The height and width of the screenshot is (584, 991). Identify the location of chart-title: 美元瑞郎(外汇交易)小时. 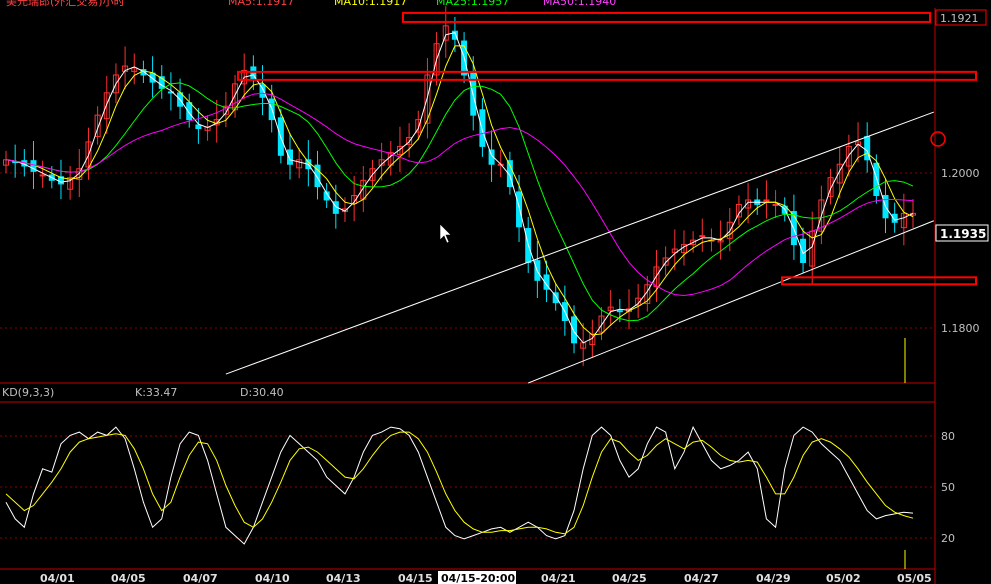
(65, 4).